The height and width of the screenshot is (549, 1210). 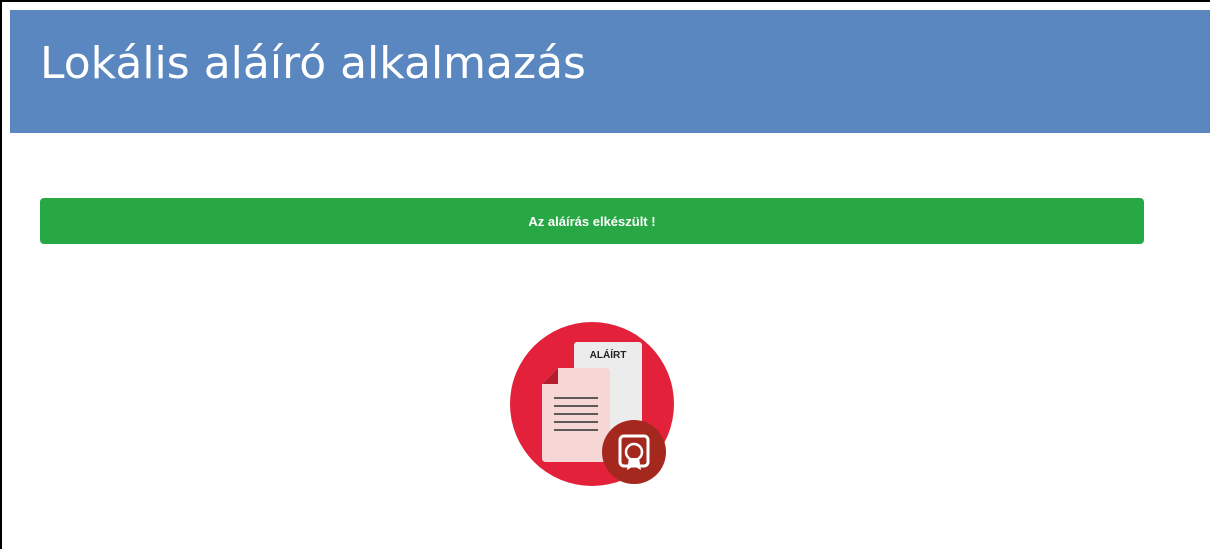 I want to click on success-message: Az aláírás elkészült !, so click(x=592, y=221).